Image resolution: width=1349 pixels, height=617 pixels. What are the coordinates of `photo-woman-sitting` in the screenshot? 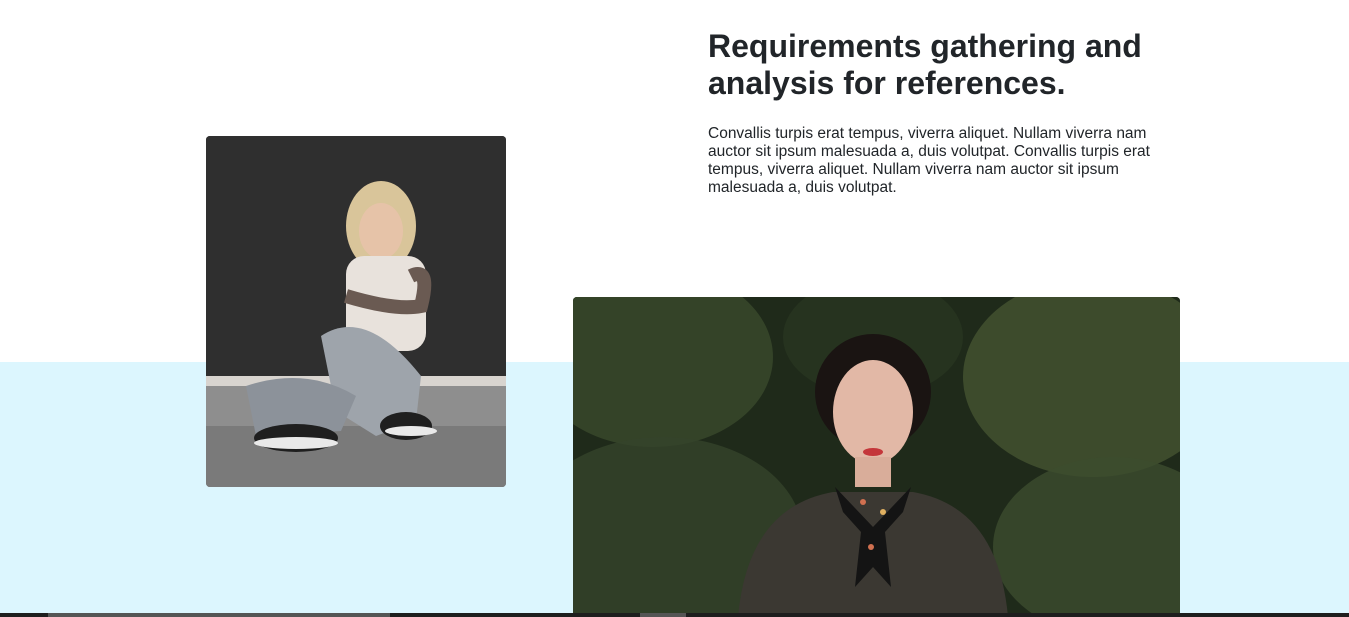 It's located at (356, 311).